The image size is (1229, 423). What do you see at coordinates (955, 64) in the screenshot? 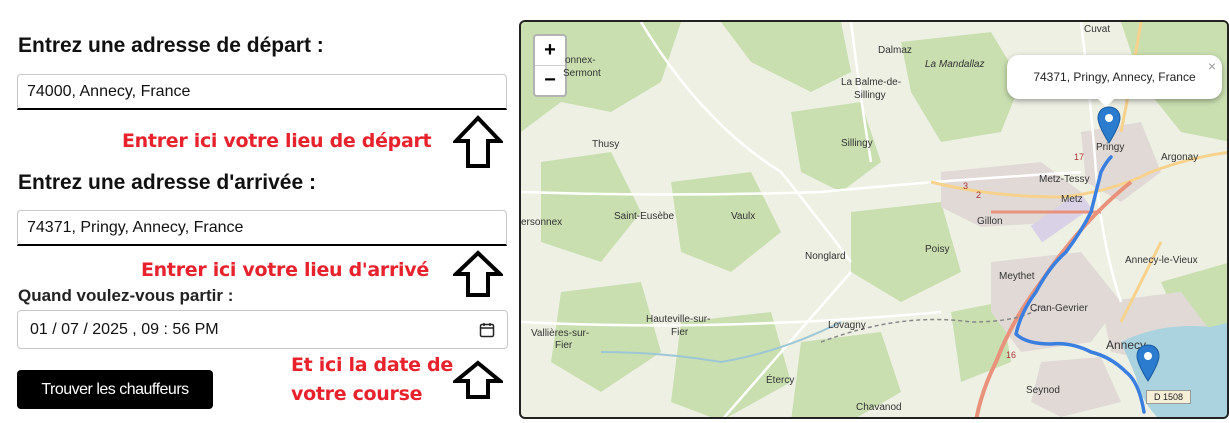
I see `map-label: La Mandallaz` at bounding box center [955, 64].